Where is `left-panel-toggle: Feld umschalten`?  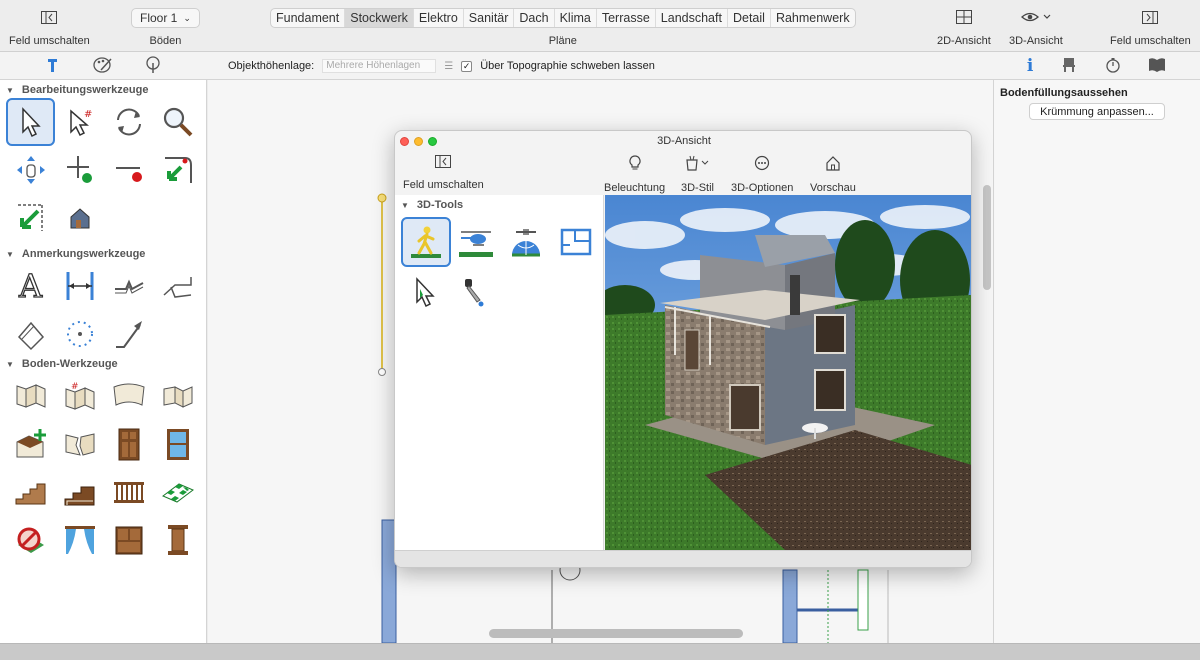 left-panel-toggle: Feld umschalten is located at coordinates (49, 27).